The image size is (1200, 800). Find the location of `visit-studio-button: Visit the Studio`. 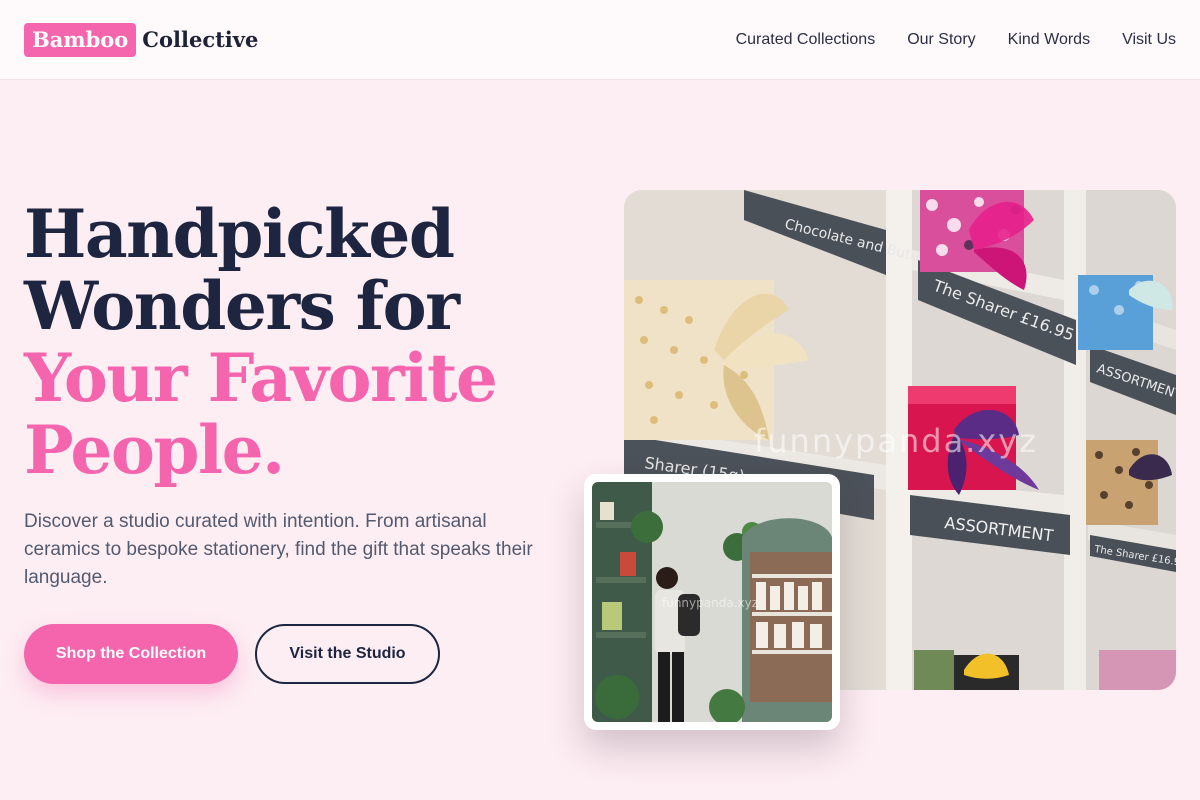

visit-studio-button: Visit the Studio is located at coordinates (347, 654).